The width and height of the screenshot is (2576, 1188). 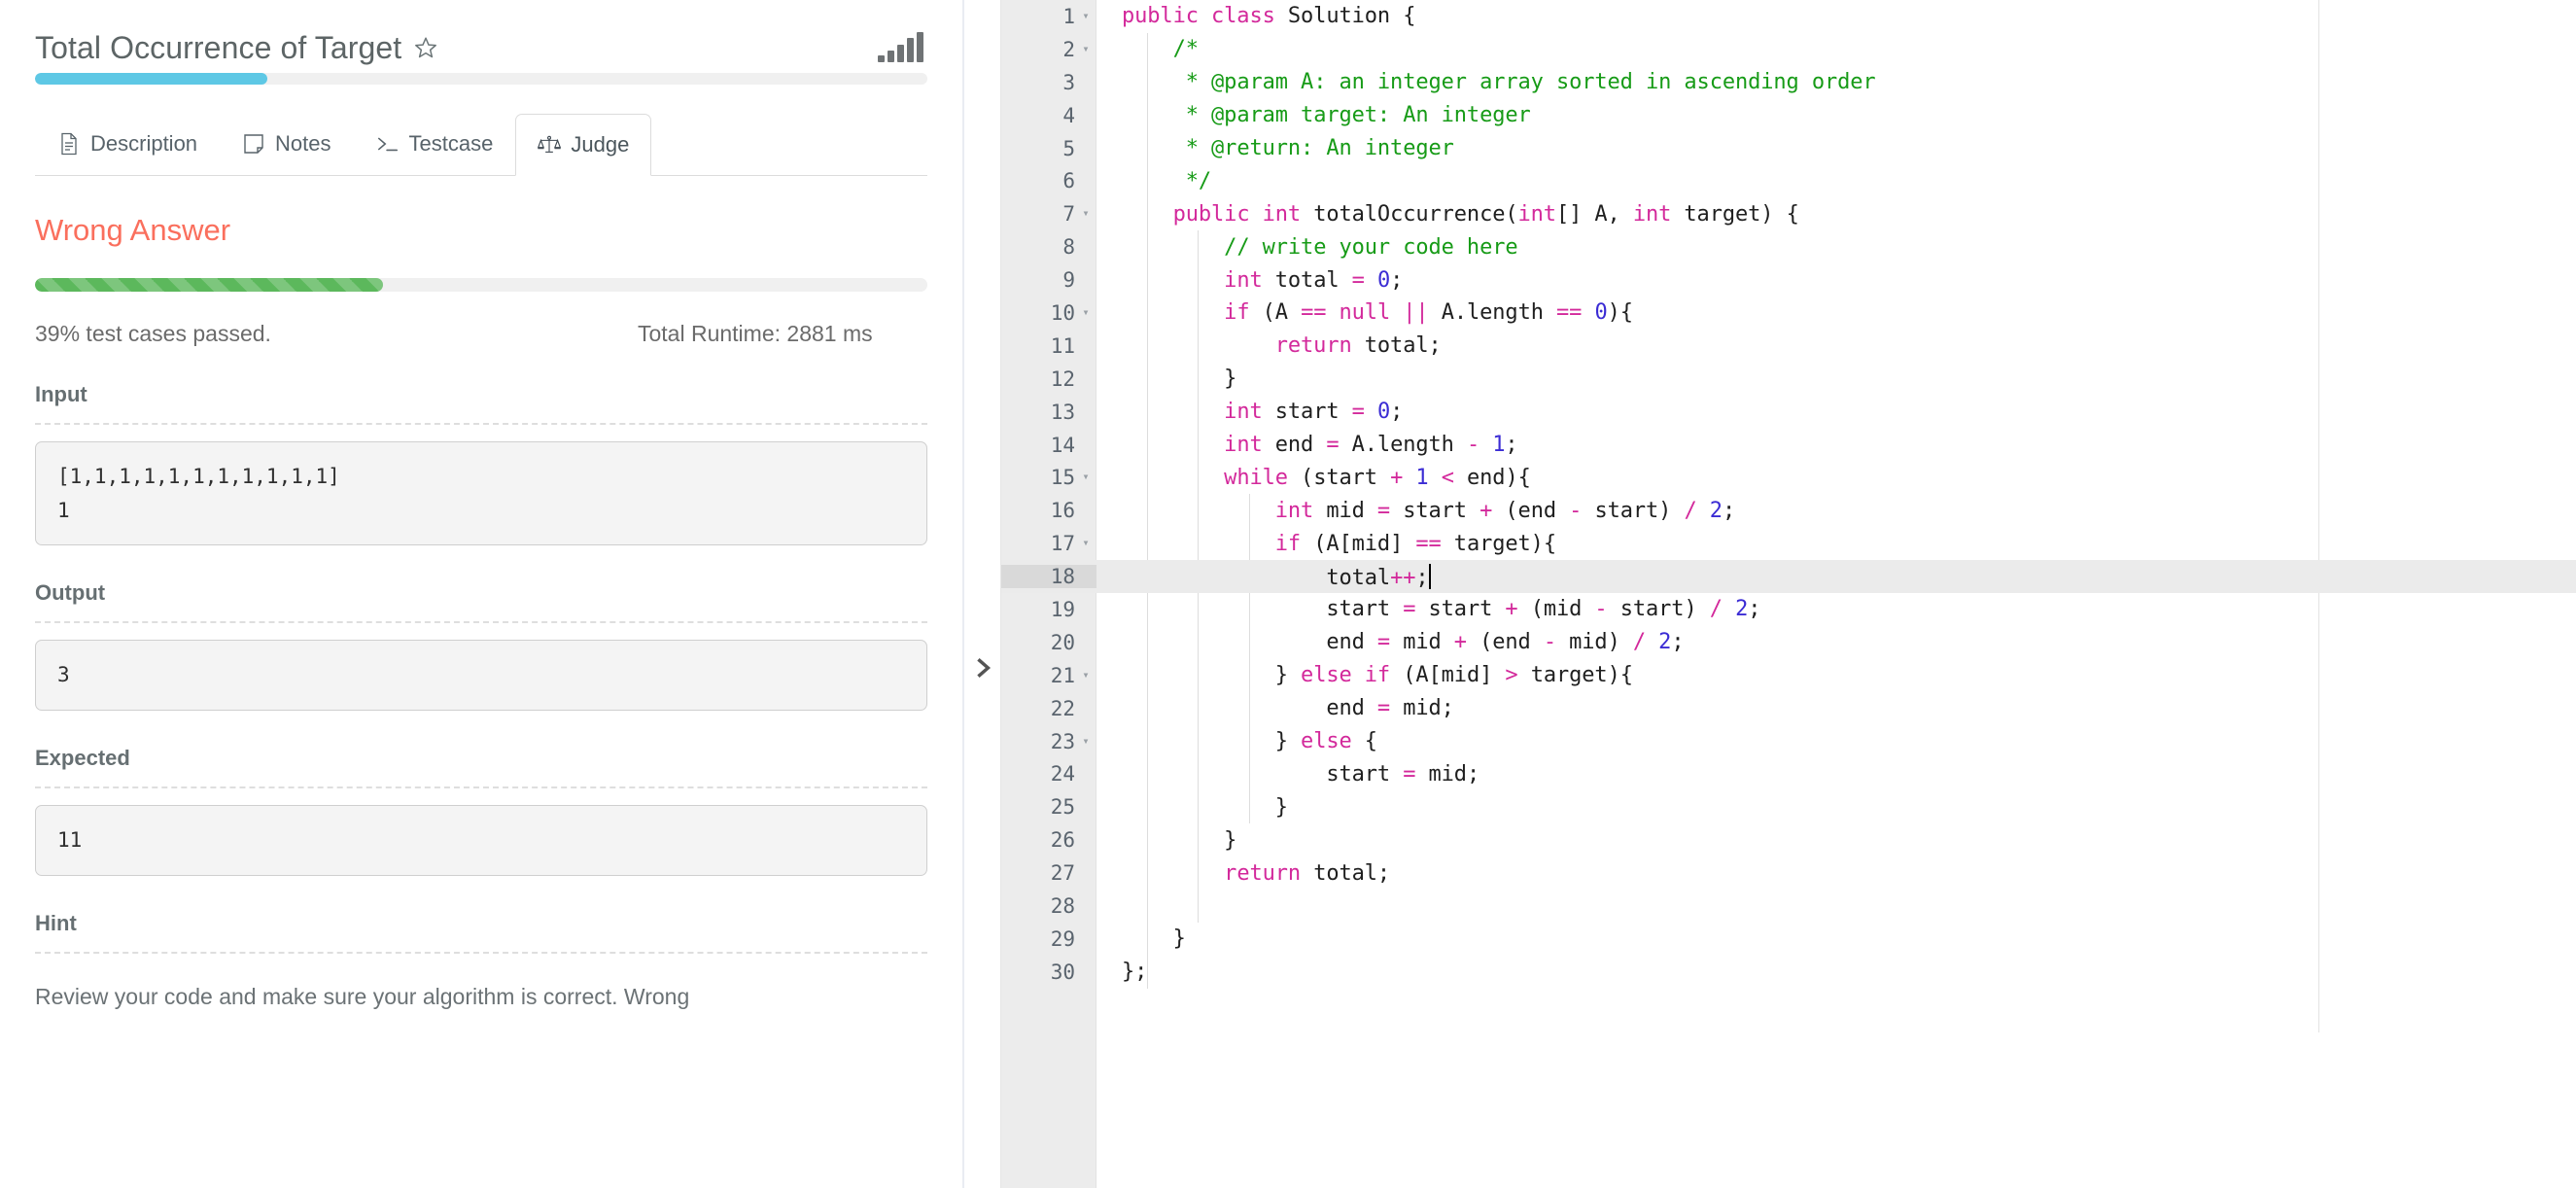 What do you see at coordinates (210, 285) in the screenshot?
I see `test-pass-progress-fill` at bounding box center [210, 285].